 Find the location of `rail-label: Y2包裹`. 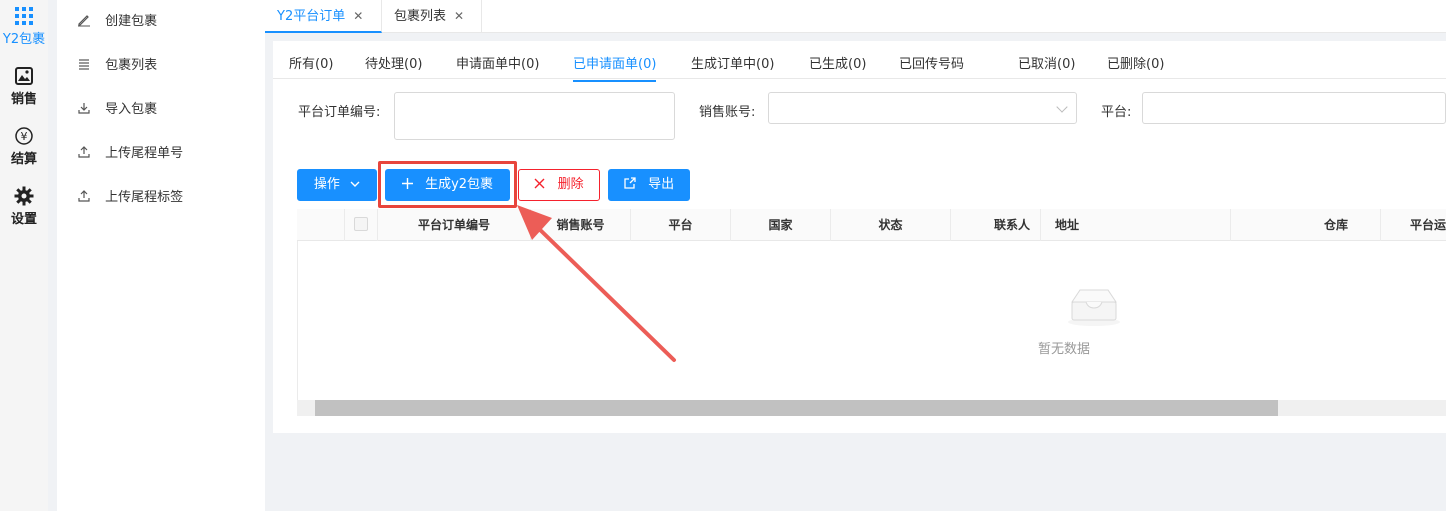

rail-label: Y2包裹 is located at coordinates (24, 39).